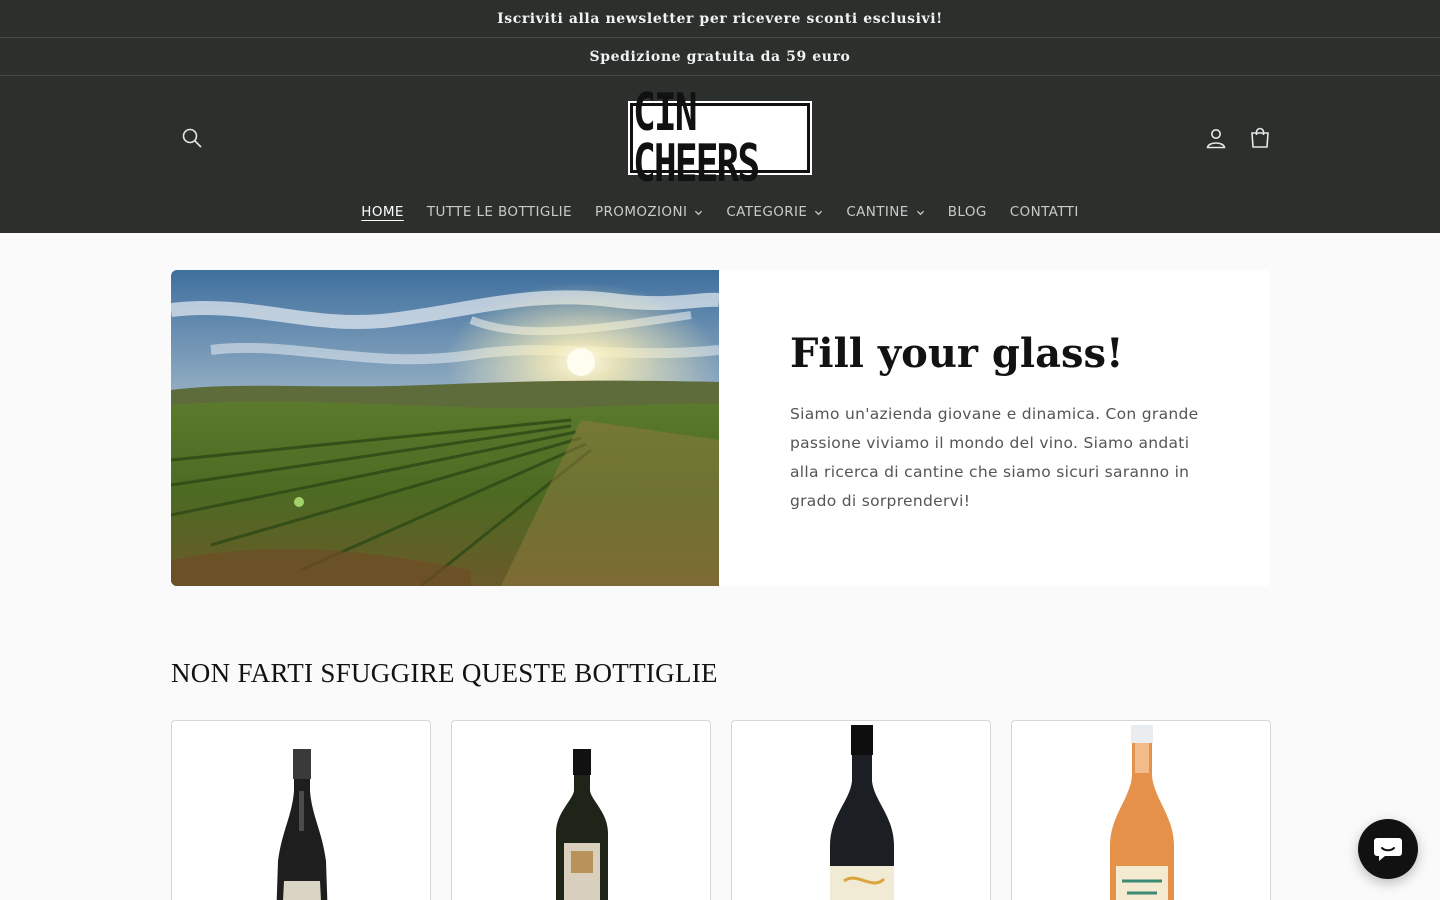 The width and height of the screenshot is (1440, 900). I want to click on nav-item-wineries: CANTINE, so click(885, 212).